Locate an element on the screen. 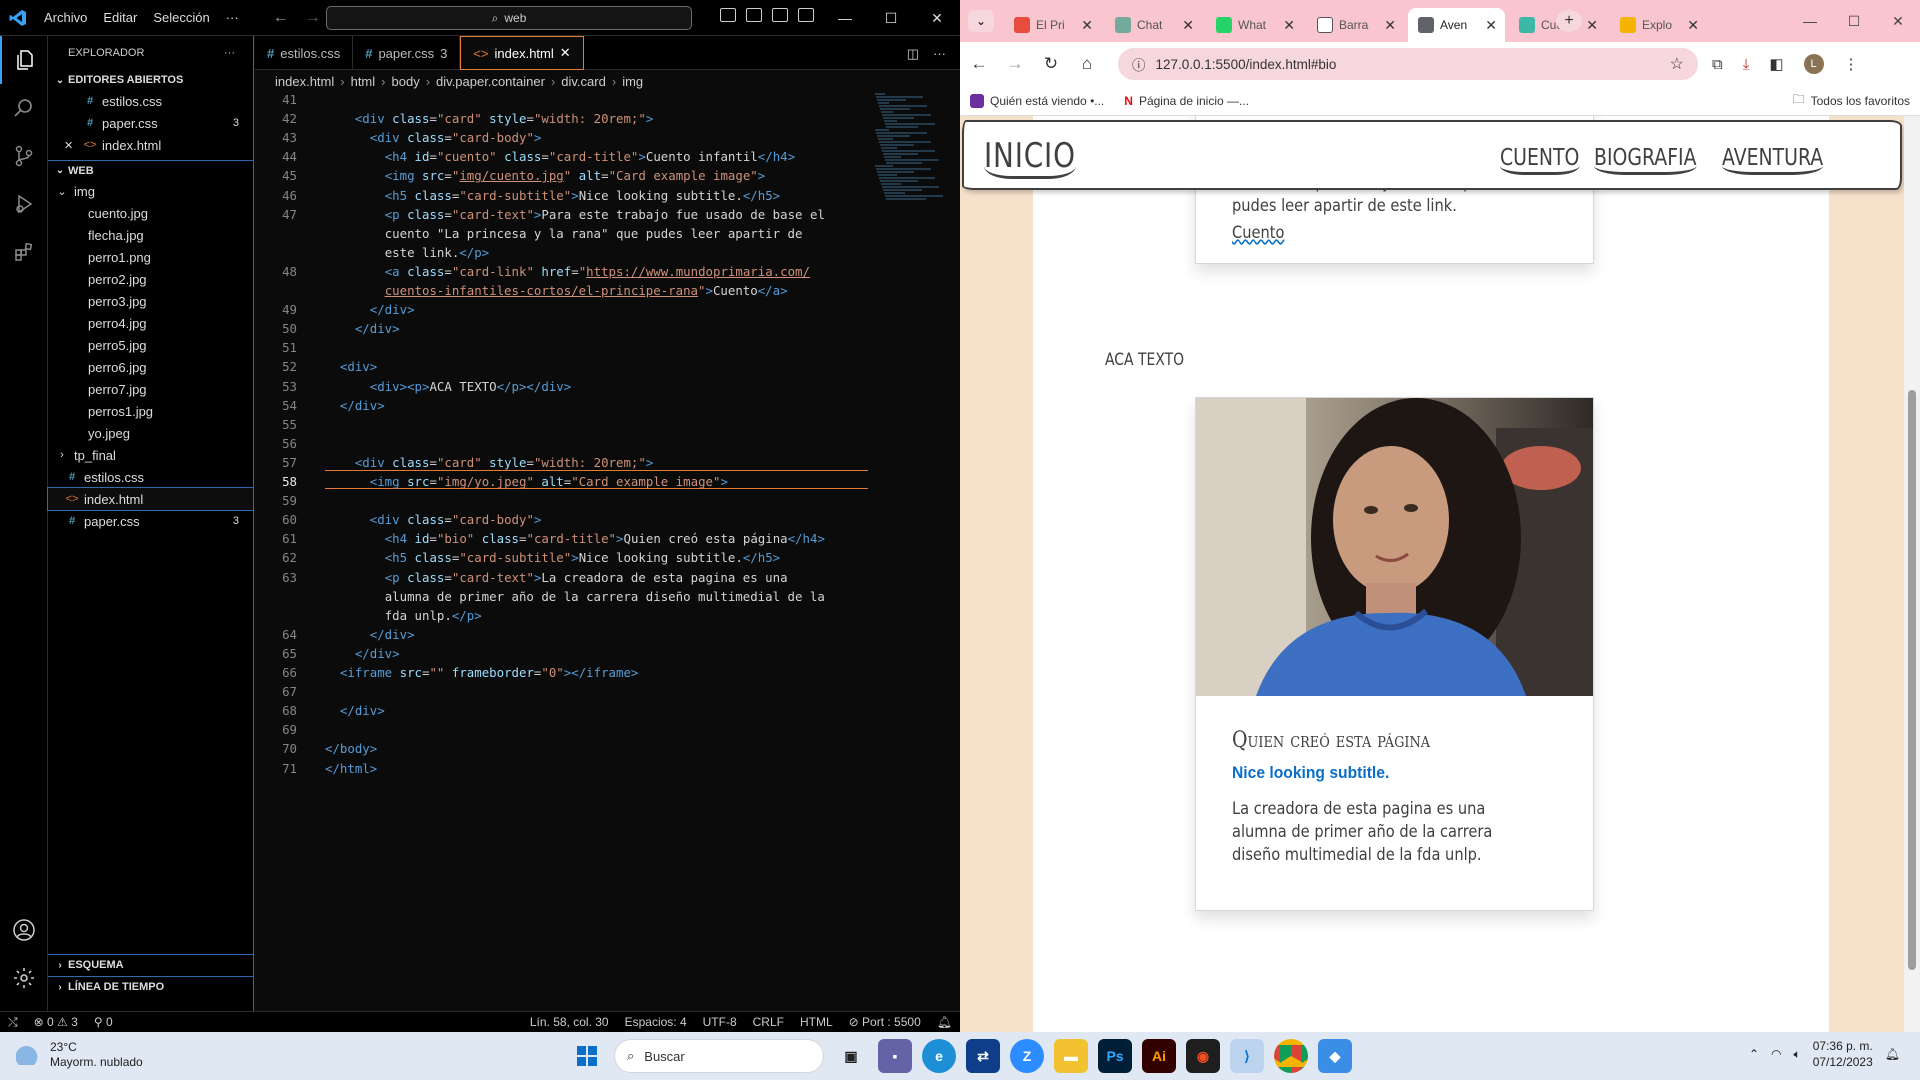 Image resolution: width=1920 pixels, height=1080 pixels. search-icon is located at coordinates (24, 108).